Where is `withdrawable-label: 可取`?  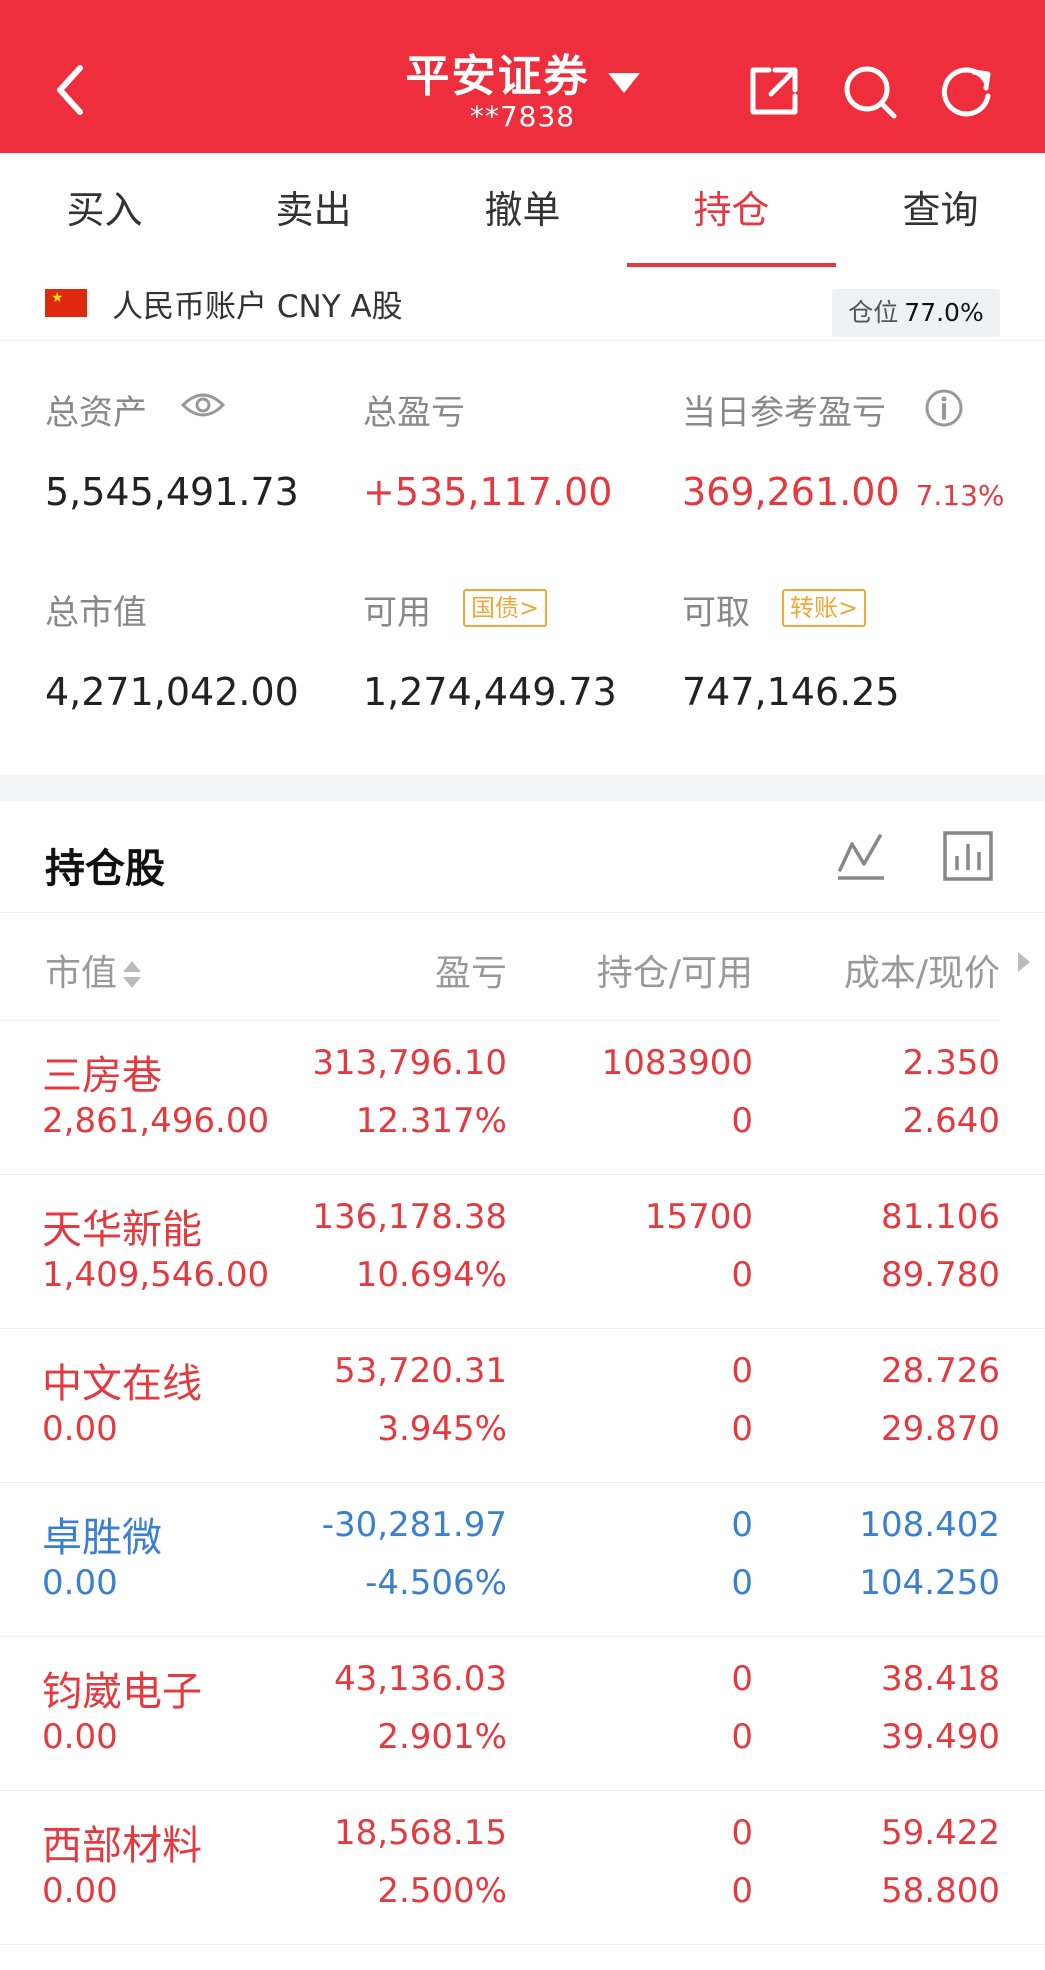
withdrawable-label: 可取 is located at coordinates (716, 613).